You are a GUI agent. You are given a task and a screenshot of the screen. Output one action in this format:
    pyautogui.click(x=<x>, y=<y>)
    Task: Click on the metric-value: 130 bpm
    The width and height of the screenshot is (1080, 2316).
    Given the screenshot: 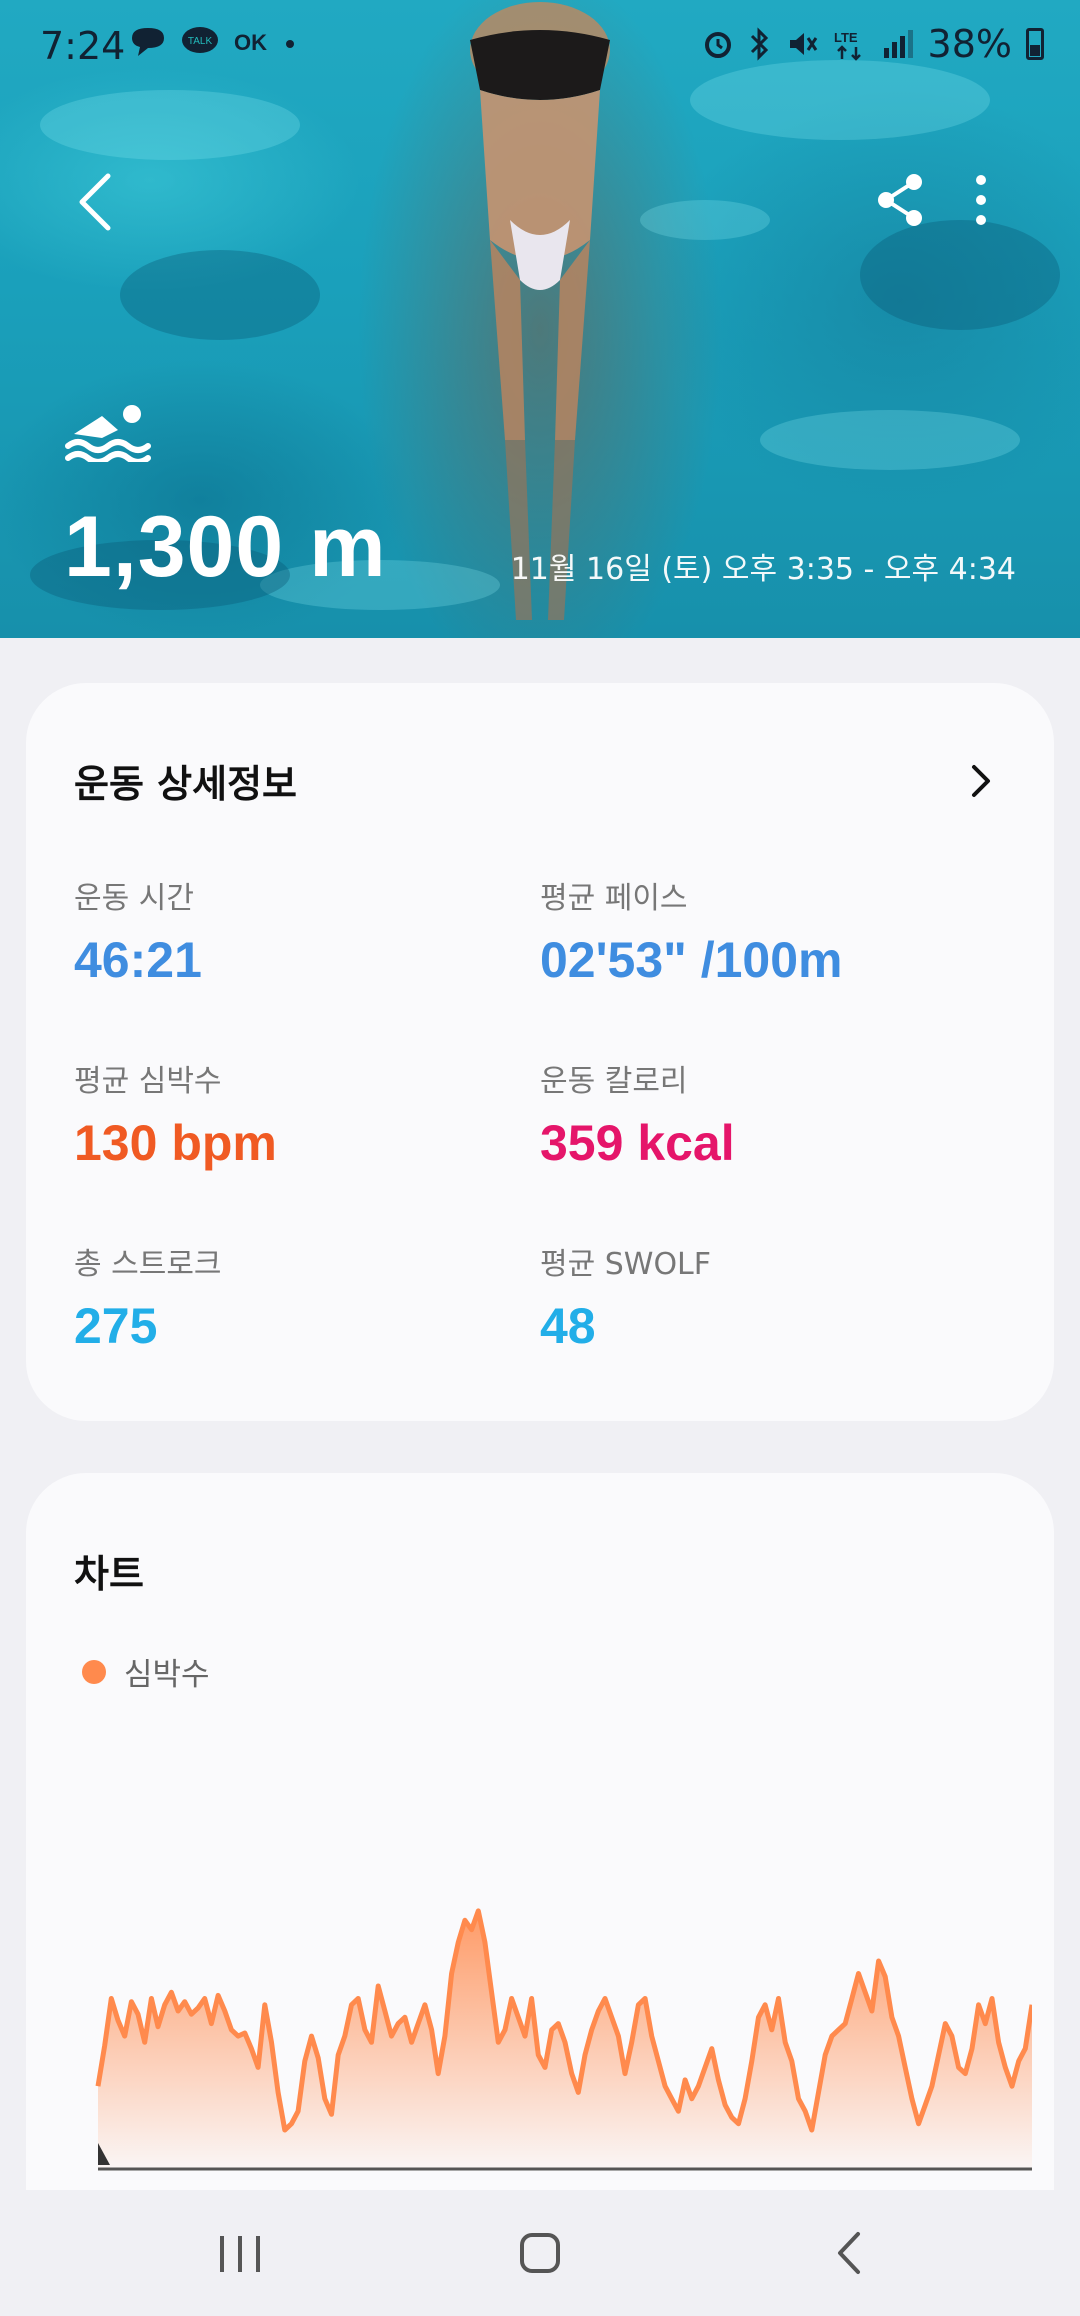 What is the action you would take?
    pyautogui.click(x=175, y=1143)
    